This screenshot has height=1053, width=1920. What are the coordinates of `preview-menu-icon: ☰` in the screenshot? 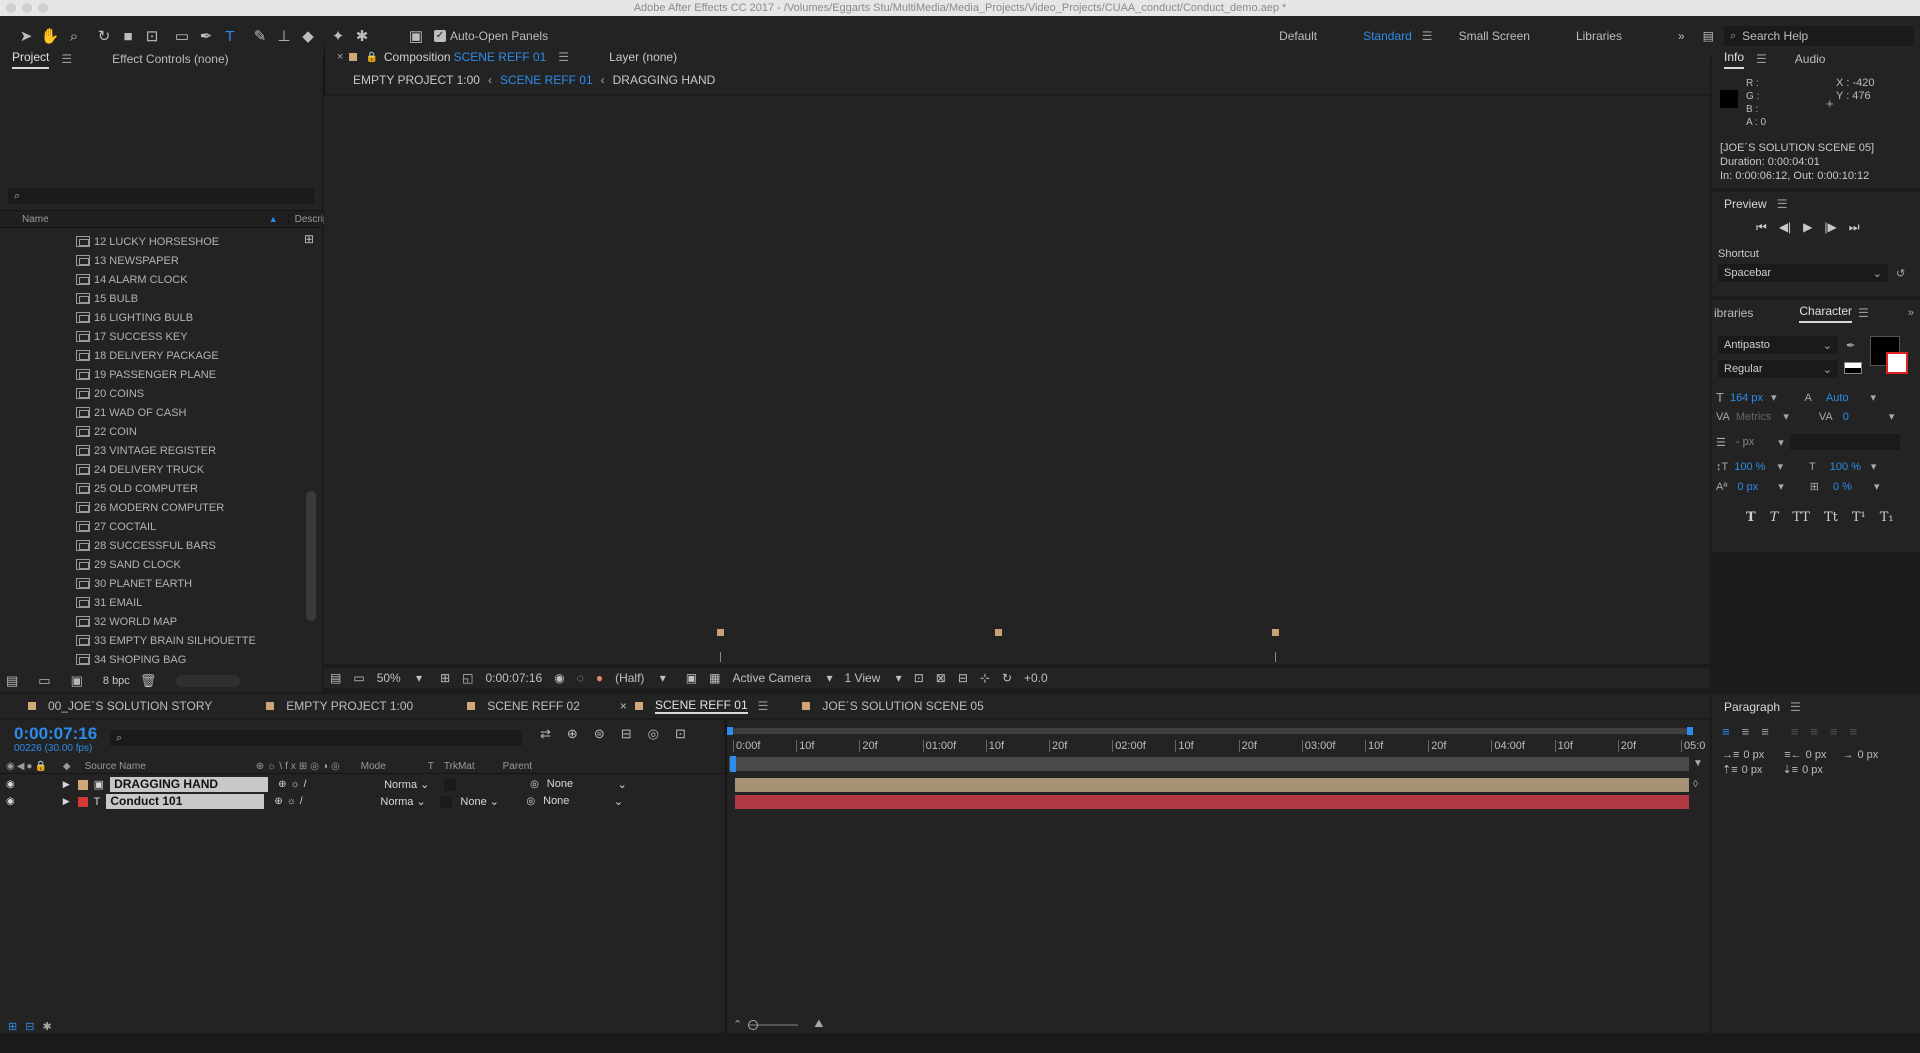 It's located at (1782, 204).